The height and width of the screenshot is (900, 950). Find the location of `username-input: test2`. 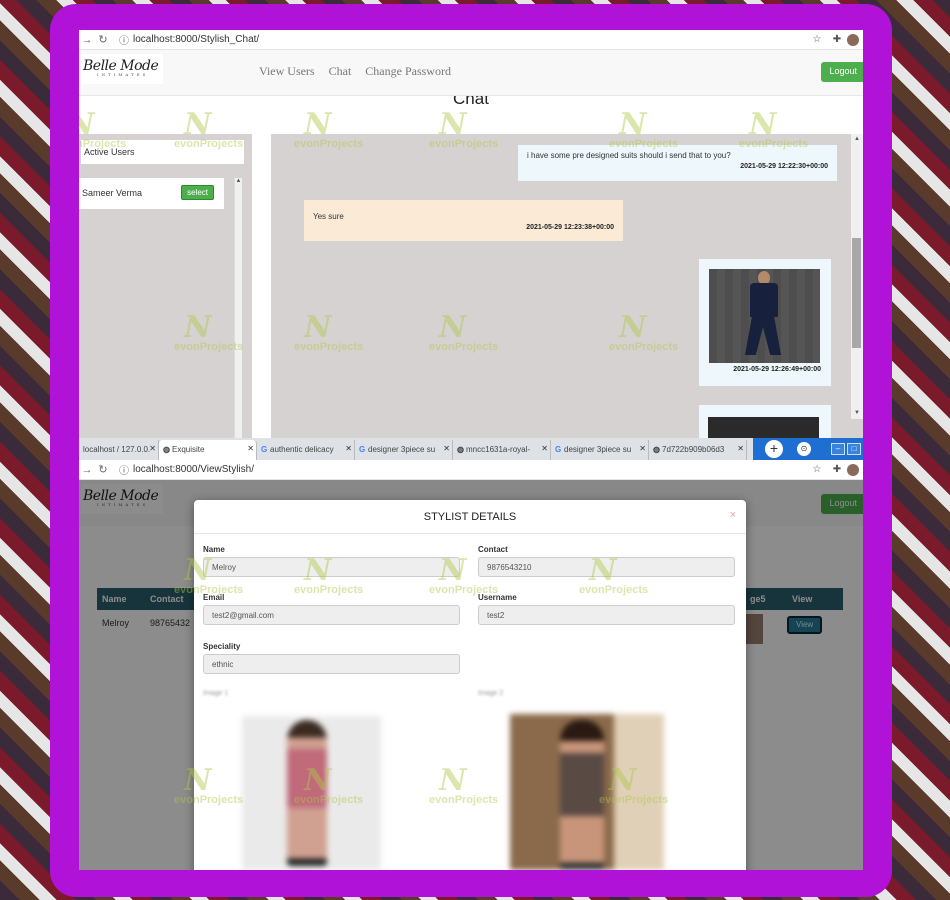

username-input: test2 is located at coordinates (606, 615).